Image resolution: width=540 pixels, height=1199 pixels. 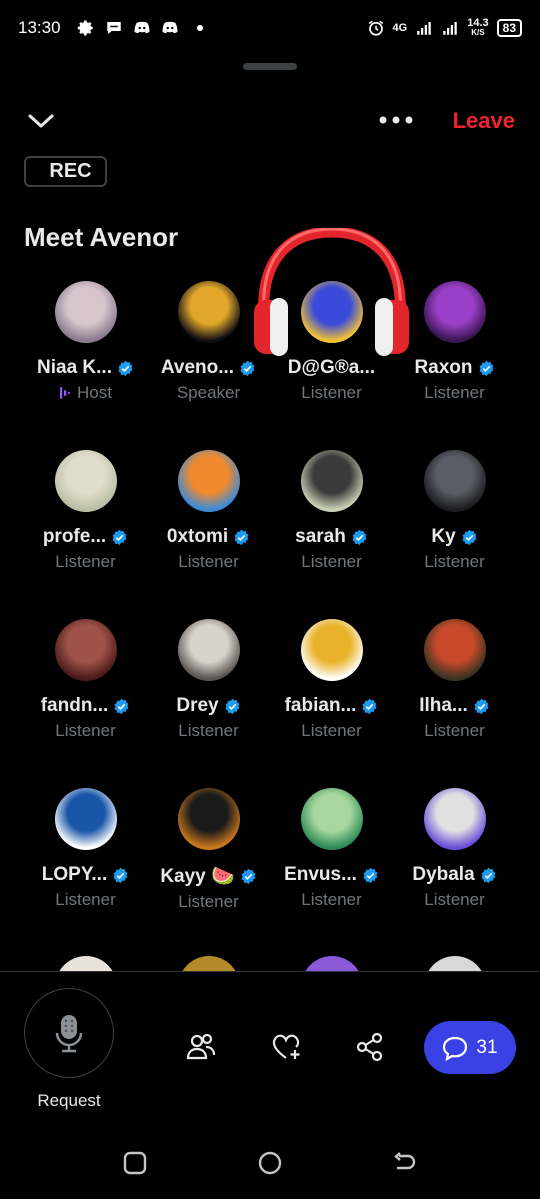 I want to click on speaking-bars-icon, so click(x=65, y=393).